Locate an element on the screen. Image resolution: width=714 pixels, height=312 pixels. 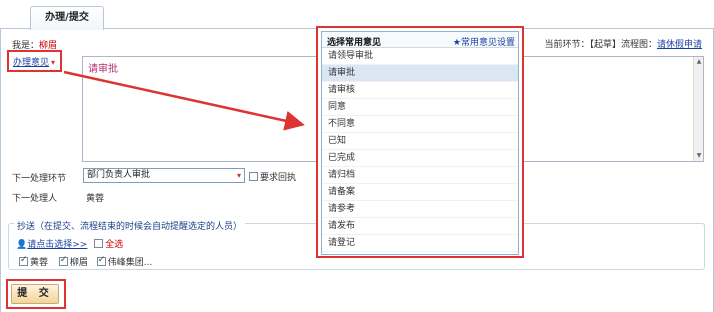
flowchart-link: 请休假申请 is located at coordinates (679, 45).